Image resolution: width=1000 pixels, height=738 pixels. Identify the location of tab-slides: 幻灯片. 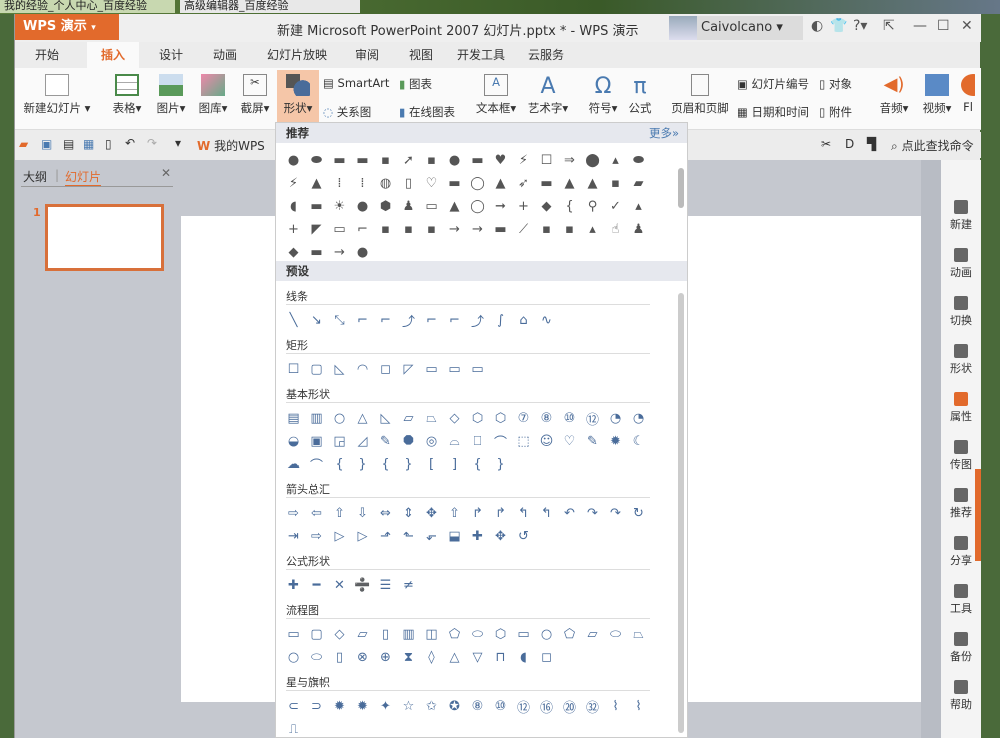
(83, 177).